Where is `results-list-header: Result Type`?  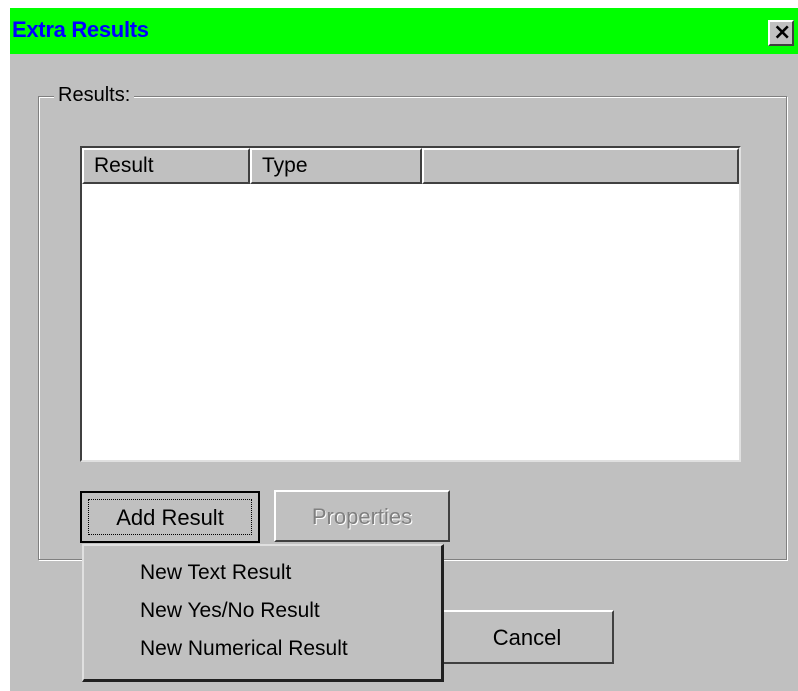 results-list-header: Result Type is located at coordinates (410, 166).